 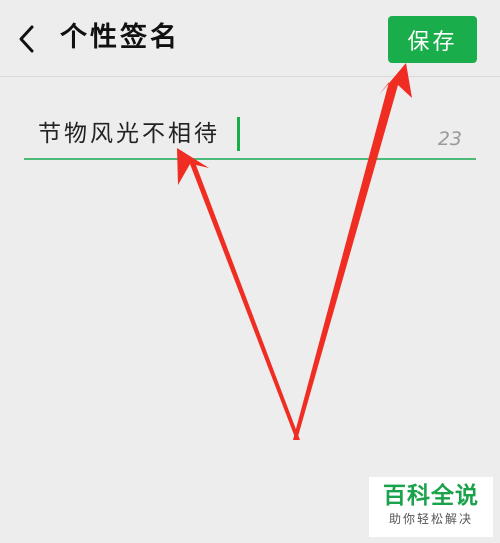 I want to click on watermark-logo: 百科全说 助你轻松解决, so click(x=431, y=507).